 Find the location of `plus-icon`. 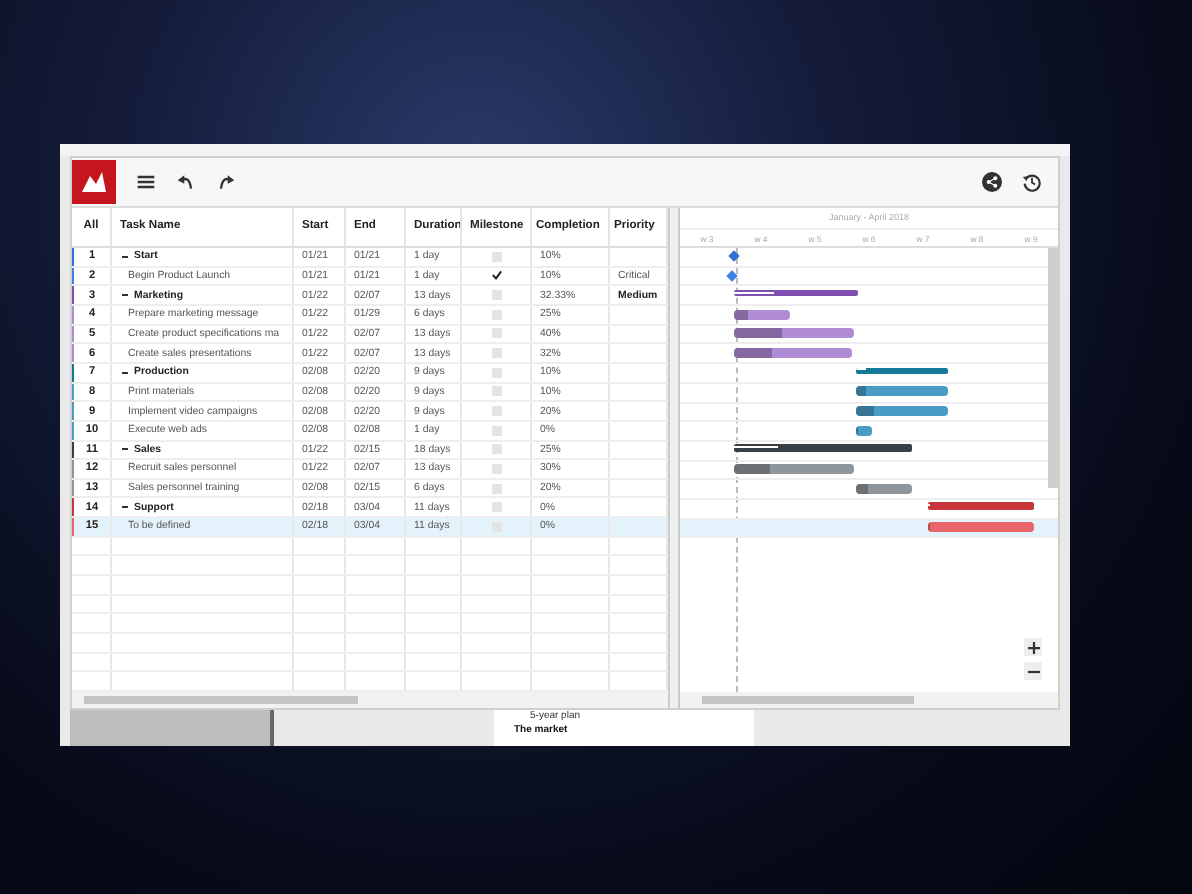

plus-icon is located at coordinates (1033, 647).